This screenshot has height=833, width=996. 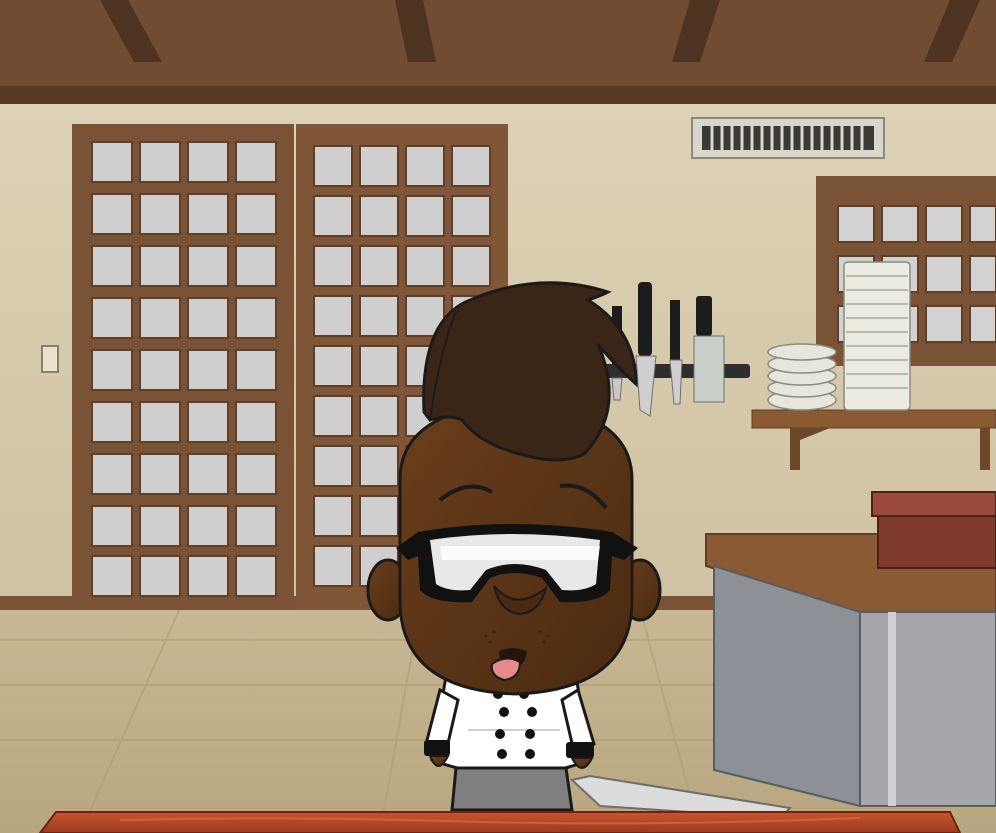 I want to click on air-vent, so click(x=788, y=138).